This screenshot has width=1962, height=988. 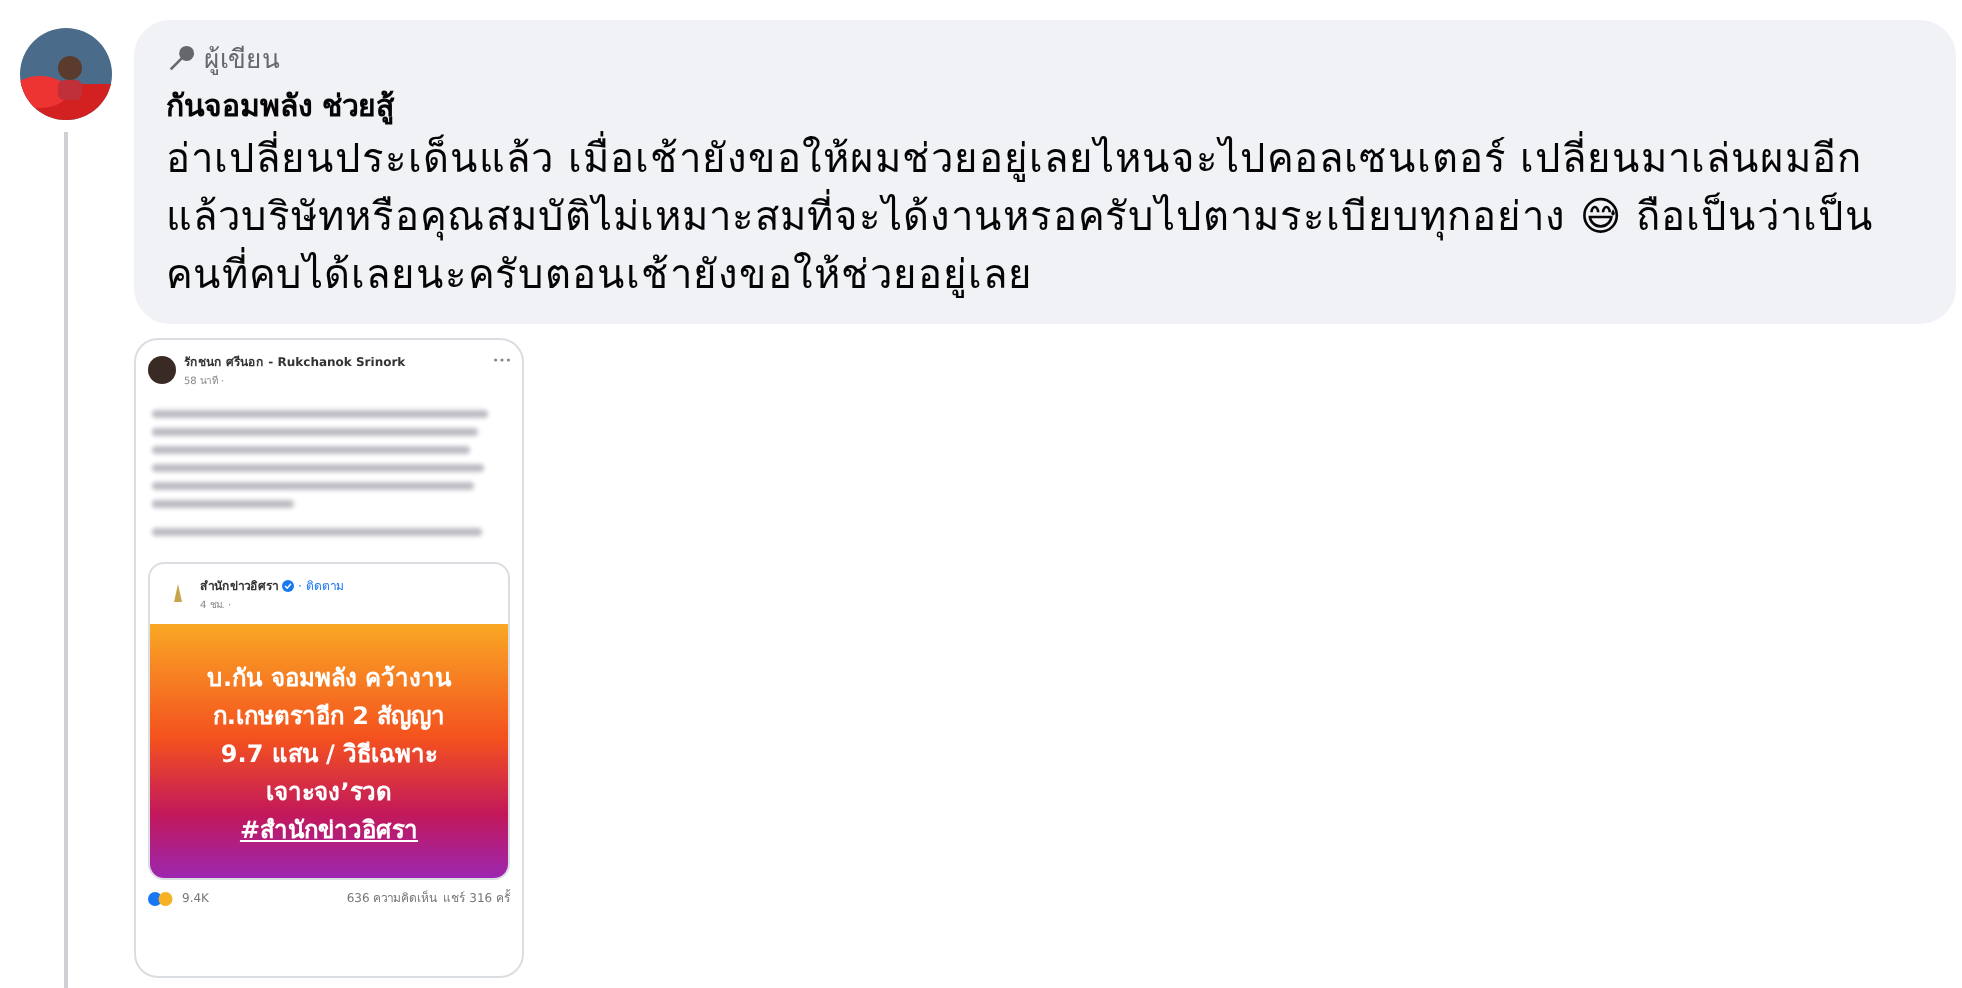 I want to click on verified-icon, so click(x=288, y=586).